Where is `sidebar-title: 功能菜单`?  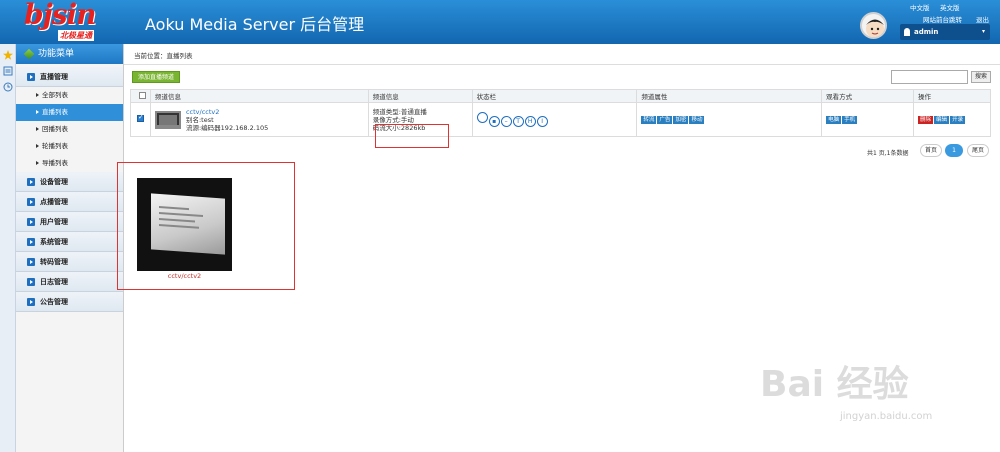 sidebar-title: 功能菜单 is located at coordinates (69, 54).